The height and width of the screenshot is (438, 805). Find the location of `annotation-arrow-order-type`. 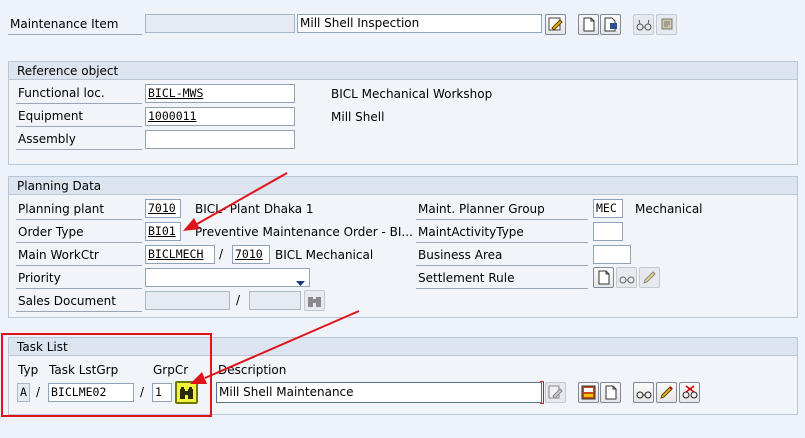

annotation-arrow-order-type is located at coordinates (235, 201).